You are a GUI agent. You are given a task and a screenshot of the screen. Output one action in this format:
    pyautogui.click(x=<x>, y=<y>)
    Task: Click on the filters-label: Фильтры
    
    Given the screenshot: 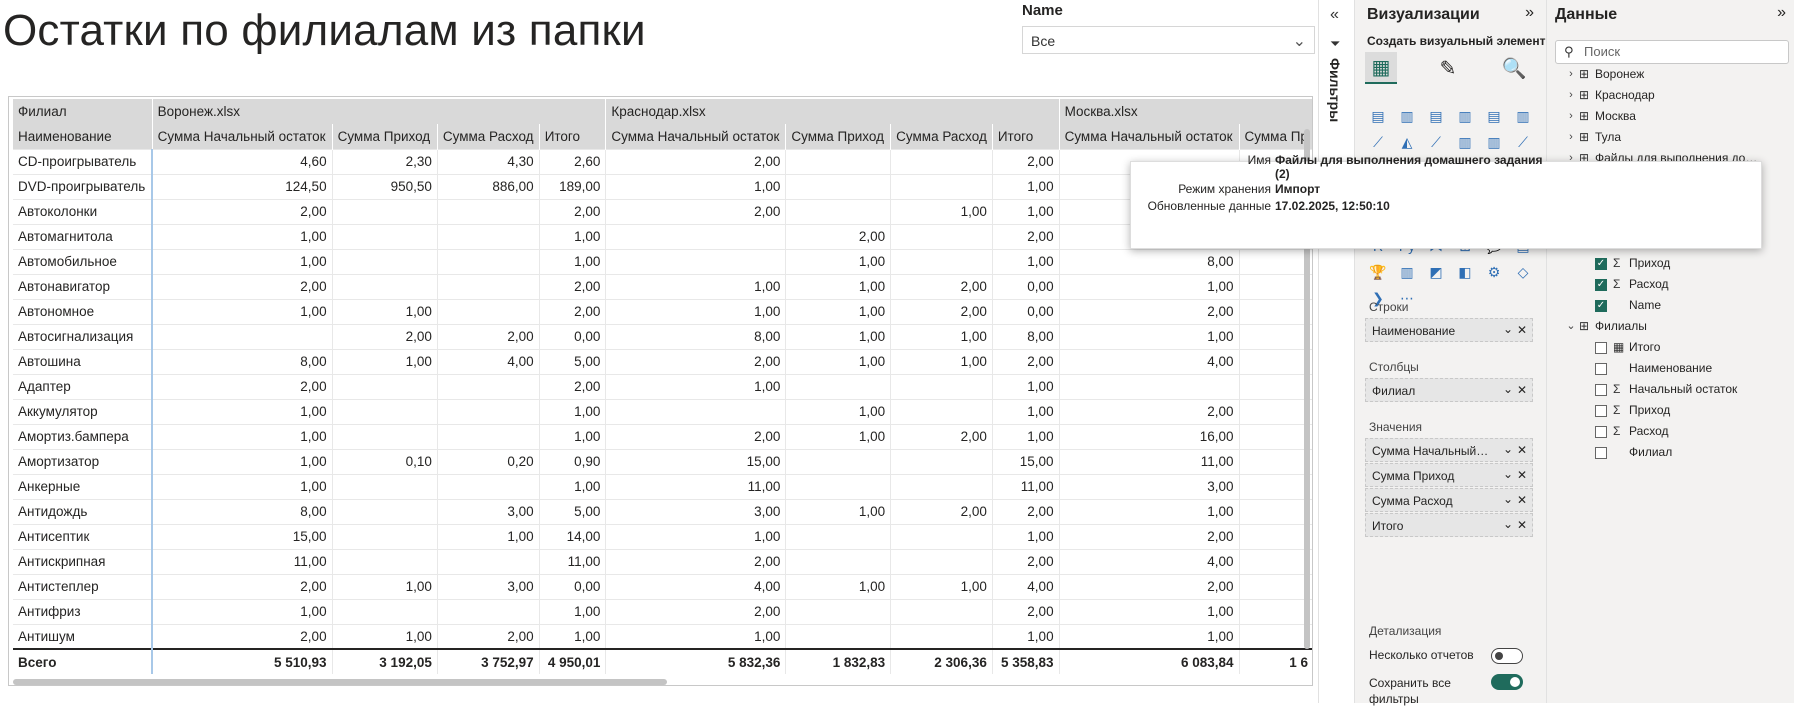 What is the action you would take?
    pyautogui.click(x=1335, y=90)
    